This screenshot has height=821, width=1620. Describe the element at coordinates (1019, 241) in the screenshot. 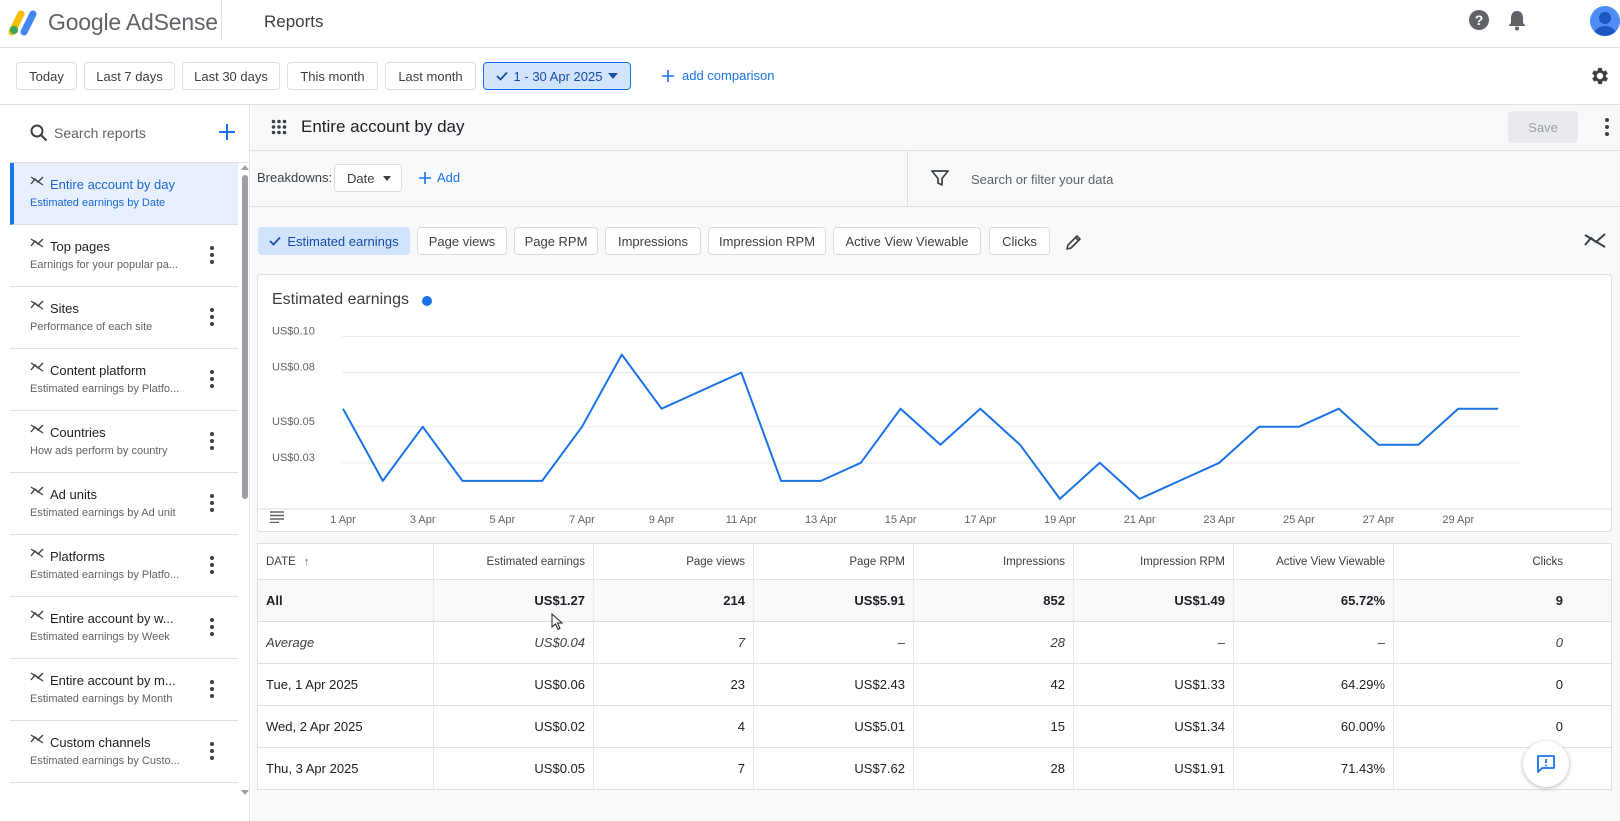

I see `metric-chip: Clicks` at that location.